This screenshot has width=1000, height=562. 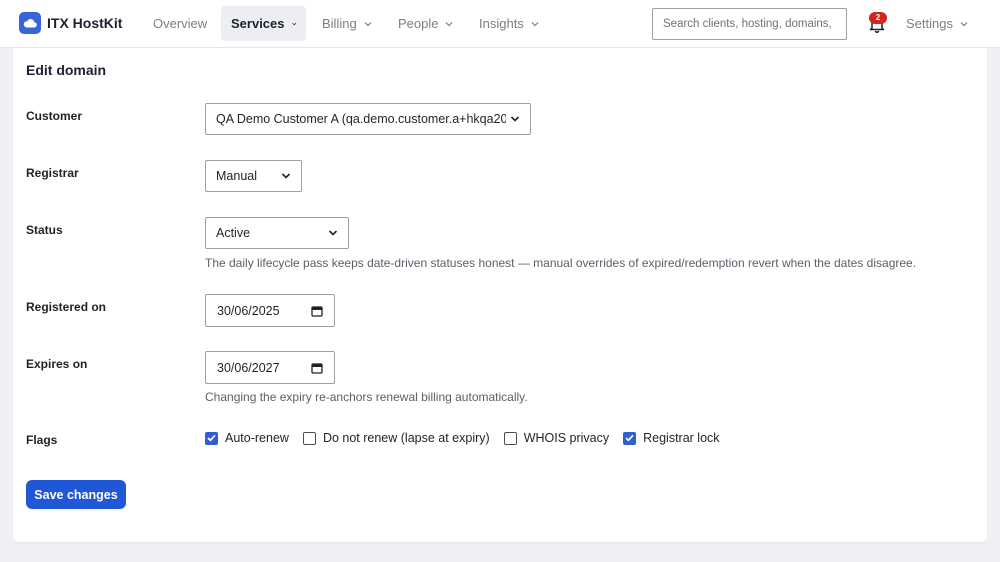 I want to click on registered-on-label: Registered on, so click(x=66, y=307).